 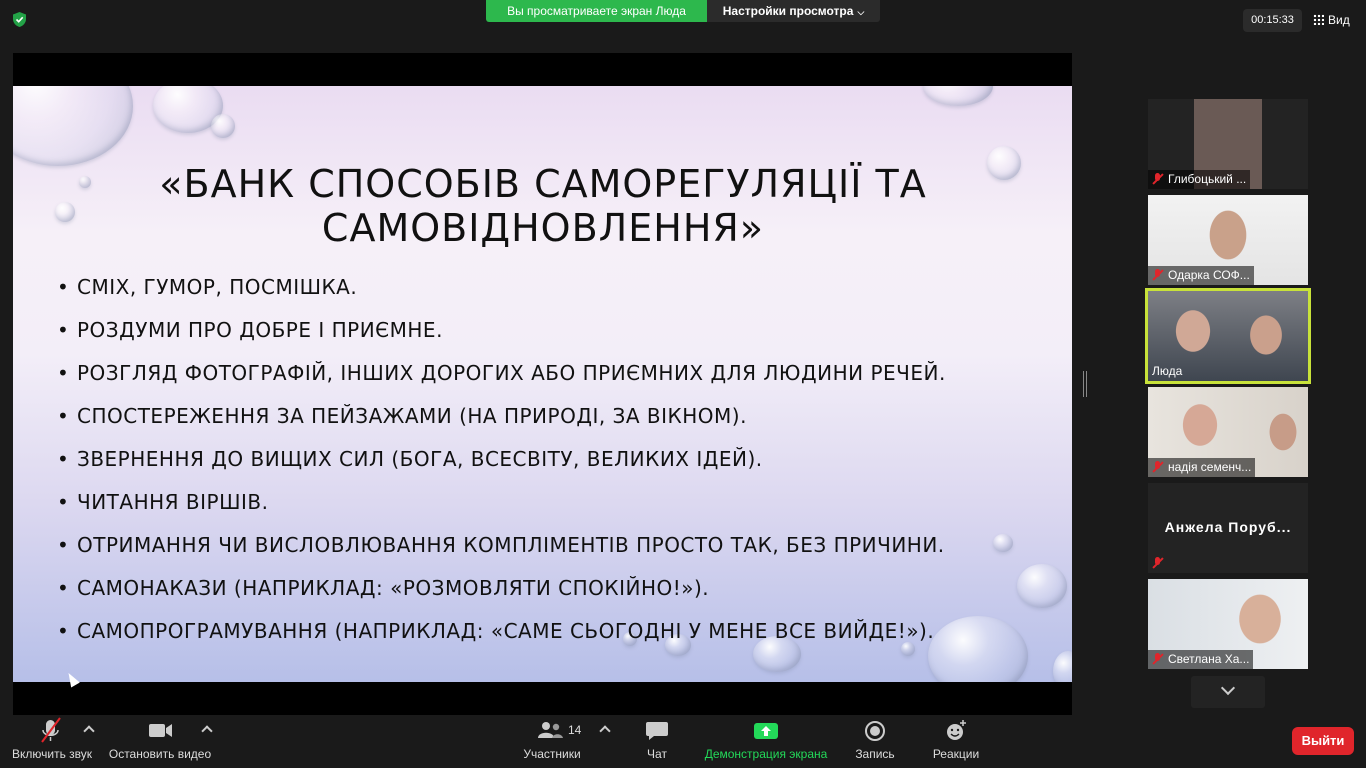 What do you see at coordinates (160, 741) in the screenshot?
I see `stop-video-button: Остановить видео` at bounding box center [160, 741].